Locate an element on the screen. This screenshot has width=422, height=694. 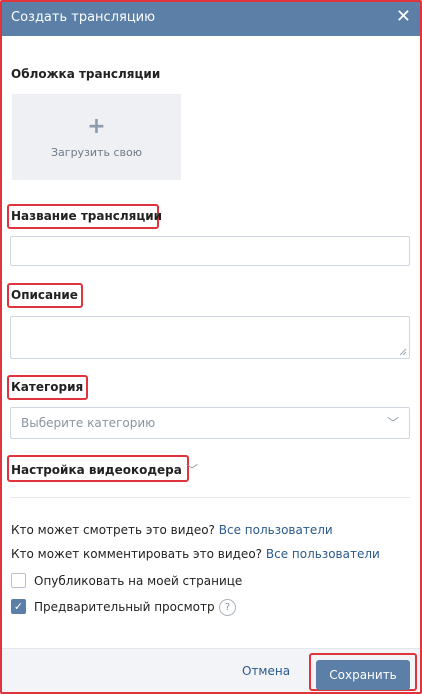
comment-privacy-link: Все пользователи is located at coordinates (323, 554).